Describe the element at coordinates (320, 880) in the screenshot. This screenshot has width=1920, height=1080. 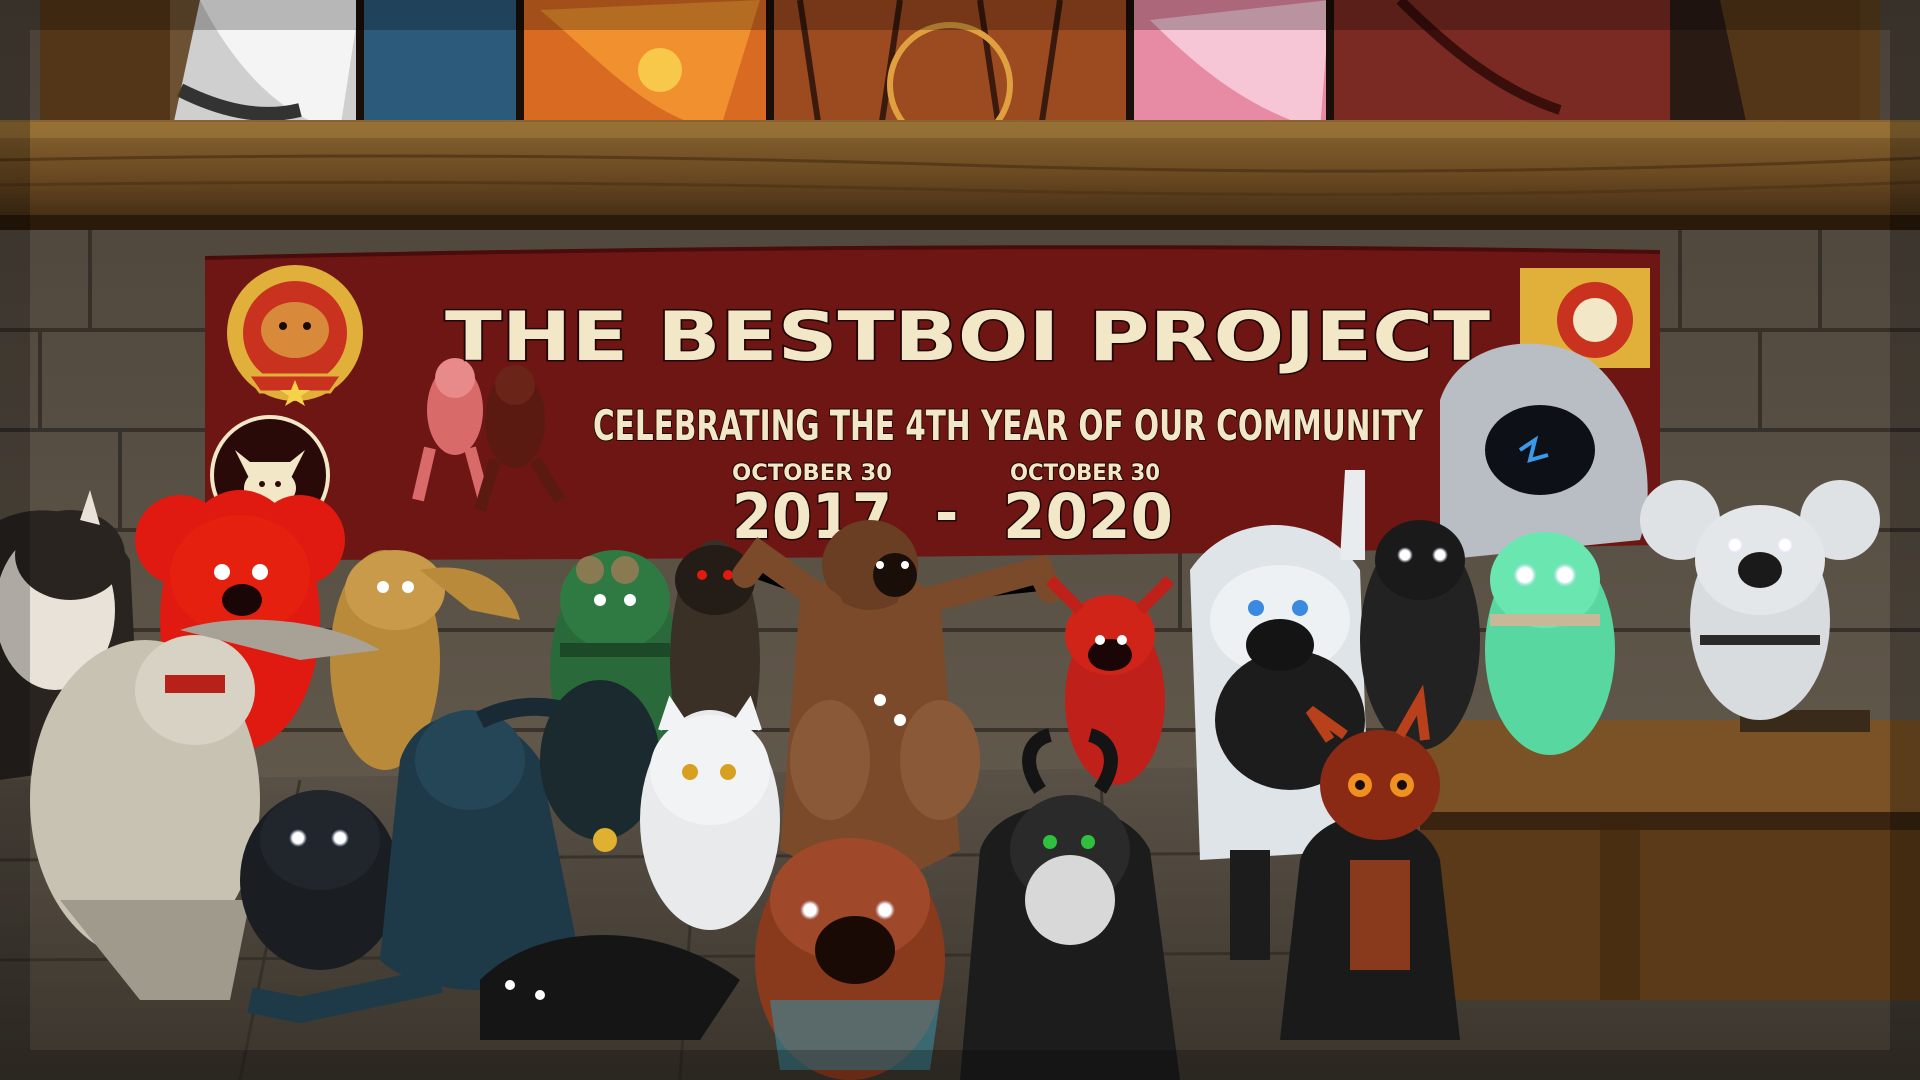
I see `avatar-dark-koala` at that location.